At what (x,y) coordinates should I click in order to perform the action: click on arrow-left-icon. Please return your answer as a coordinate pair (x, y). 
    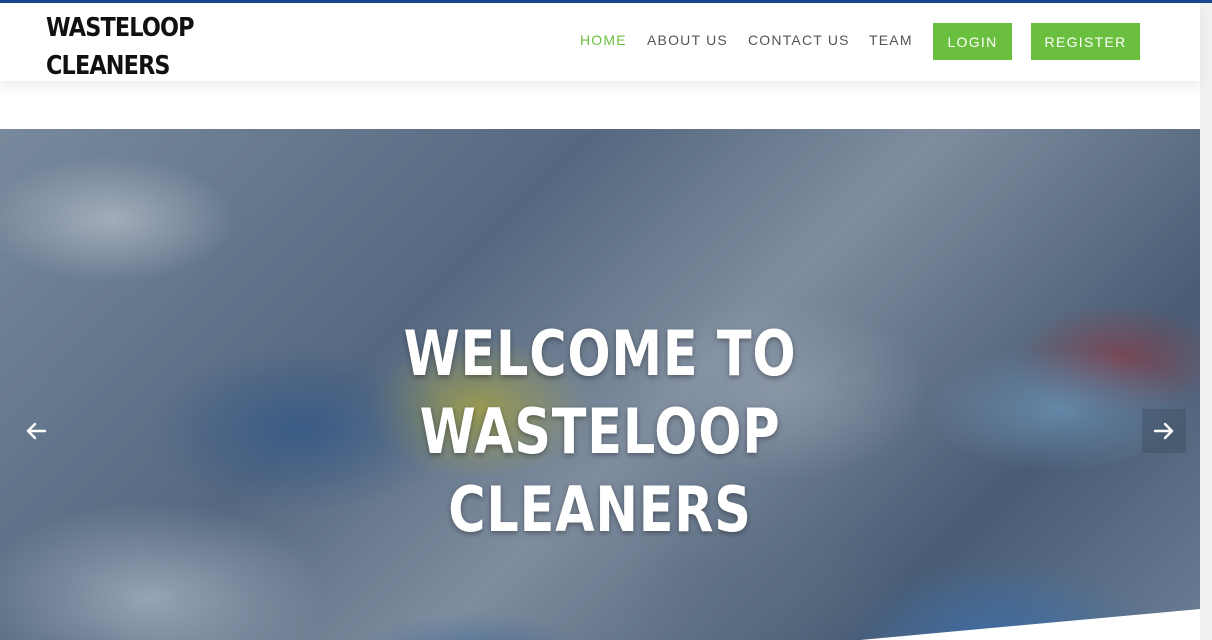
    Looking at the image, I should click on (36, 431).